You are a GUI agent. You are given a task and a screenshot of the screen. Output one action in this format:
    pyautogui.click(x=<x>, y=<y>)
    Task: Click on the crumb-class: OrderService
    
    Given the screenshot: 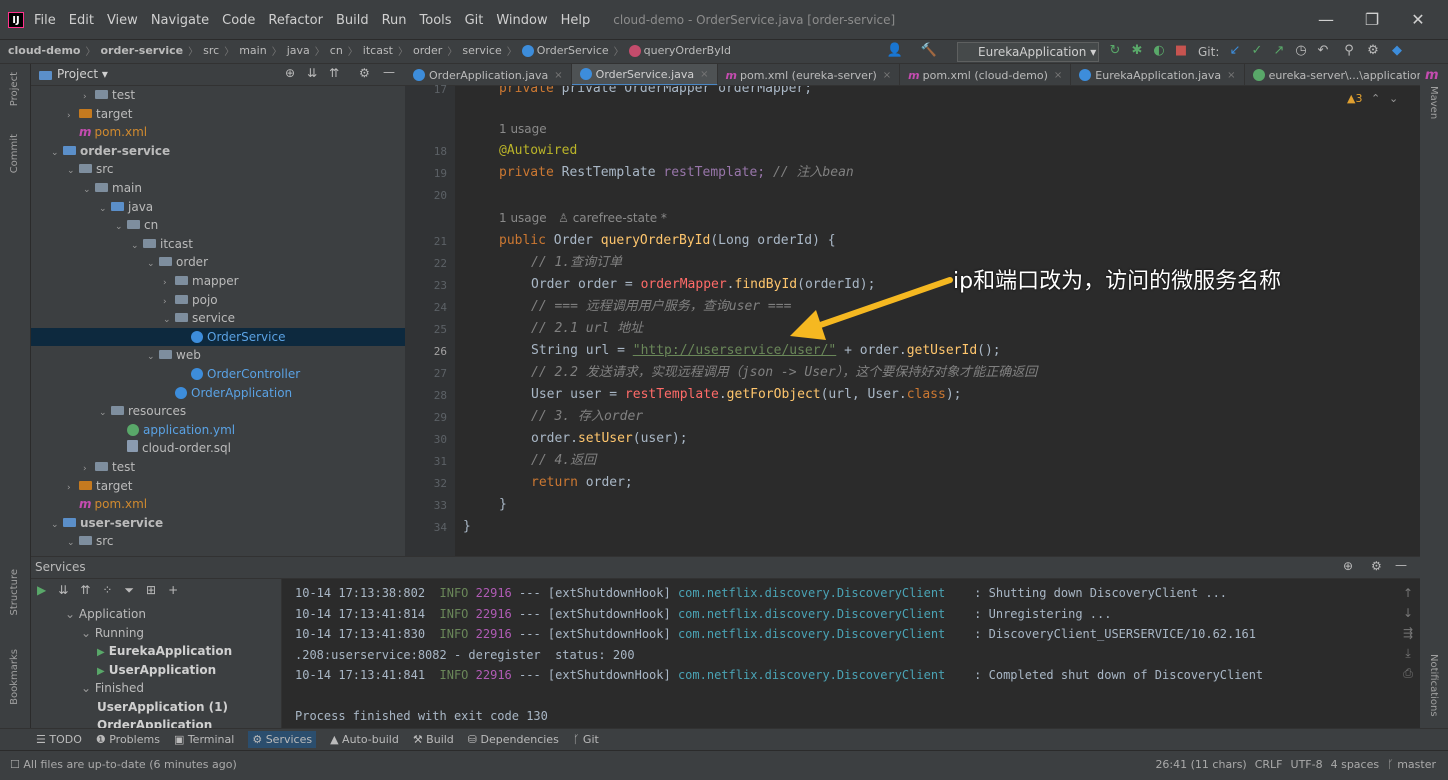 What is the action you would take?
    pyautogui.click(x=573, y=50)
    